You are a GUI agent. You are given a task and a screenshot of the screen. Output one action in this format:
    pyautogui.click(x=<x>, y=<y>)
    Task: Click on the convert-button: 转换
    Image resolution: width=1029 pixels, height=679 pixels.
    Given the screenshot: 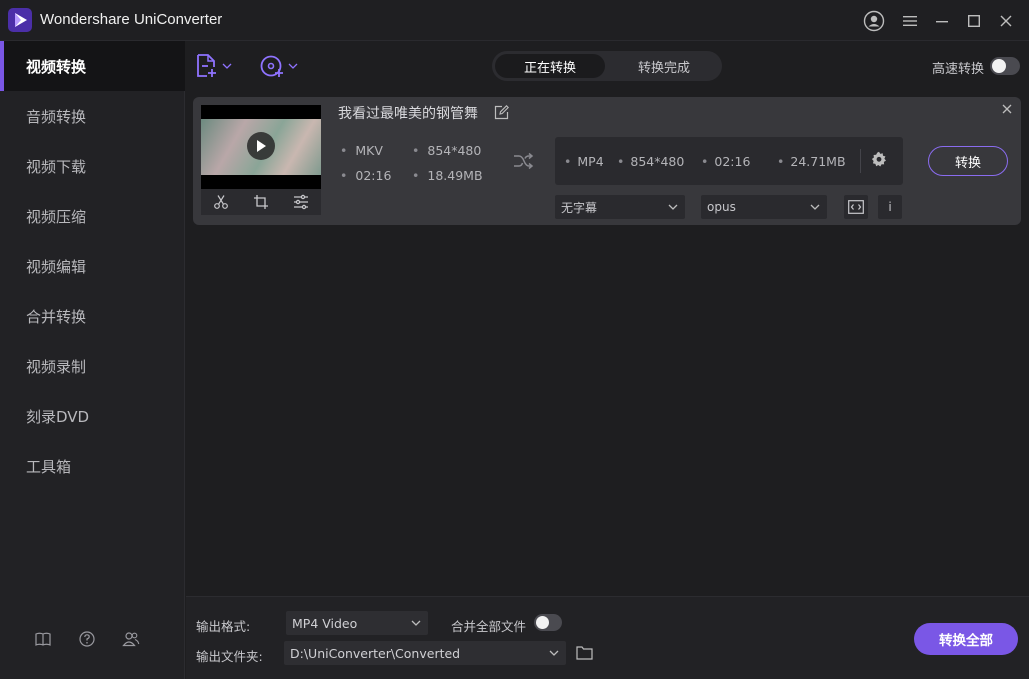 What is the action you would take?
    pyautogui.click(x=968, y=161)
    